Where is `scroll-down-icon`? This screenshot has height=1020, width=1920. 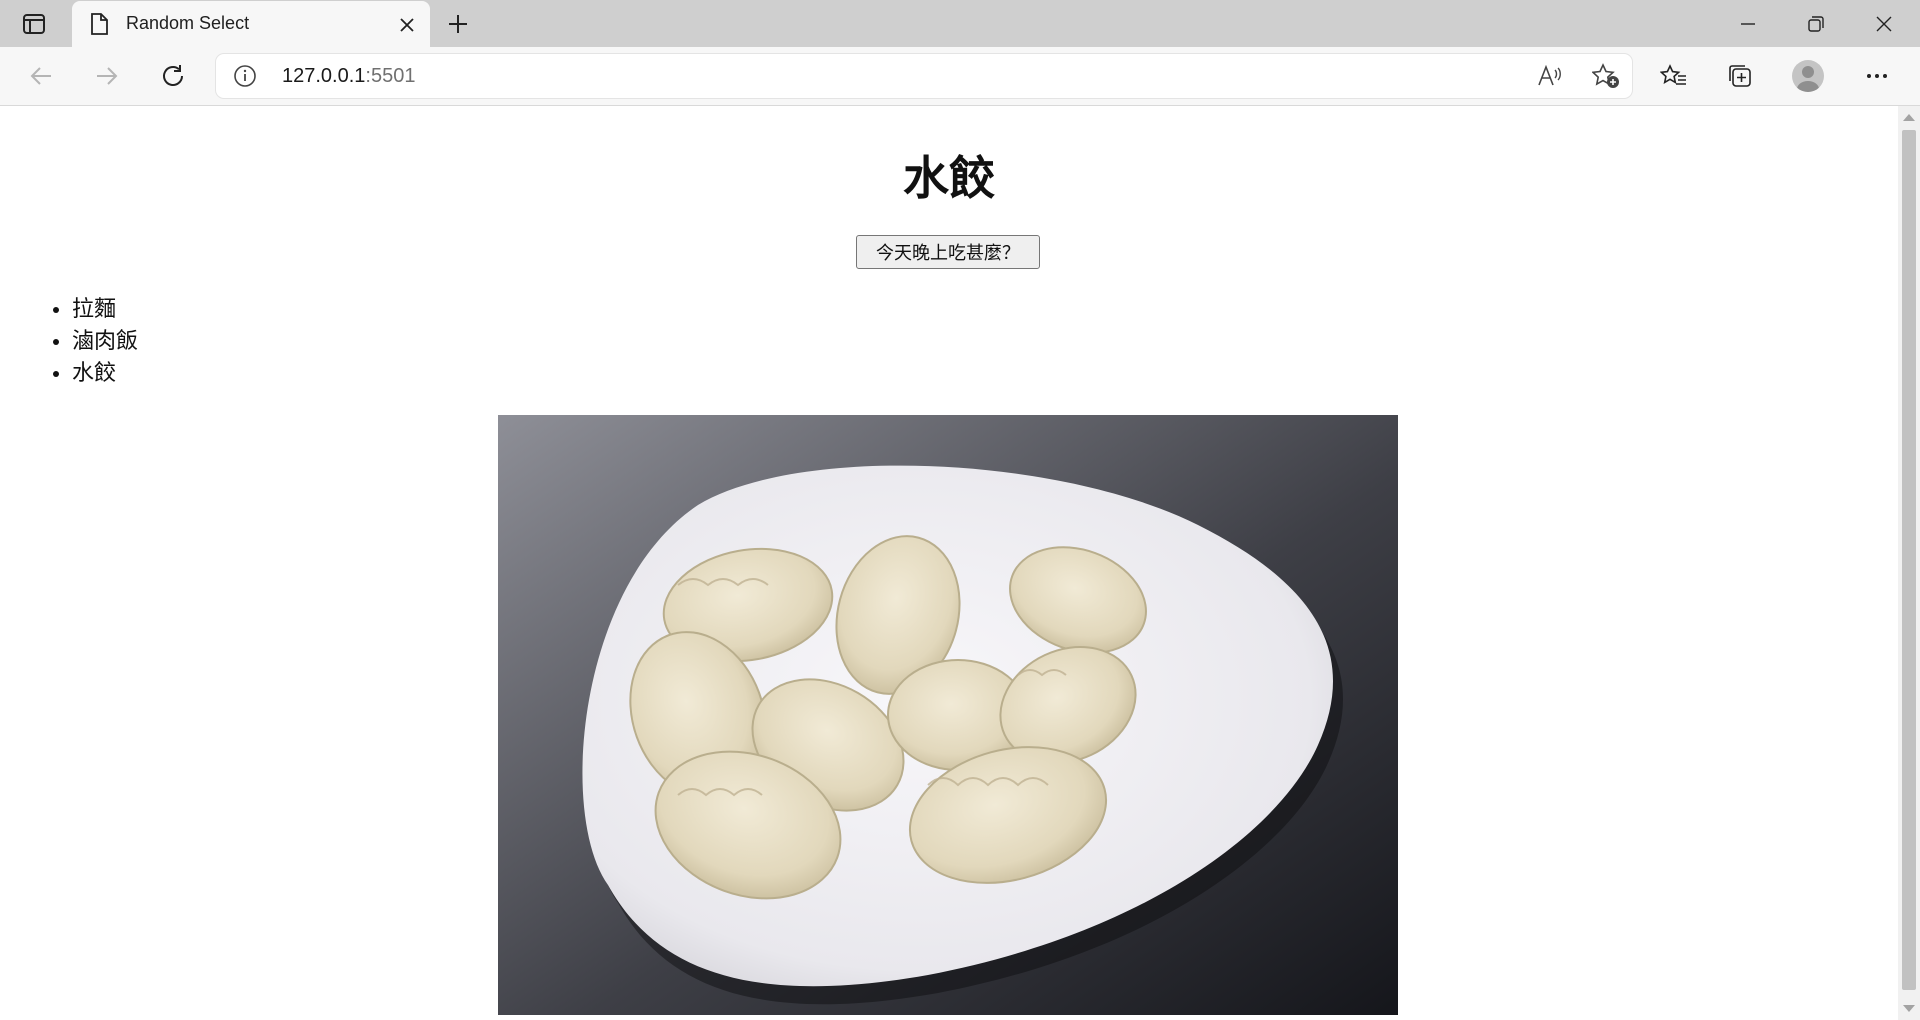
scroll-down-icon is located at coordinates (1909, 1008).